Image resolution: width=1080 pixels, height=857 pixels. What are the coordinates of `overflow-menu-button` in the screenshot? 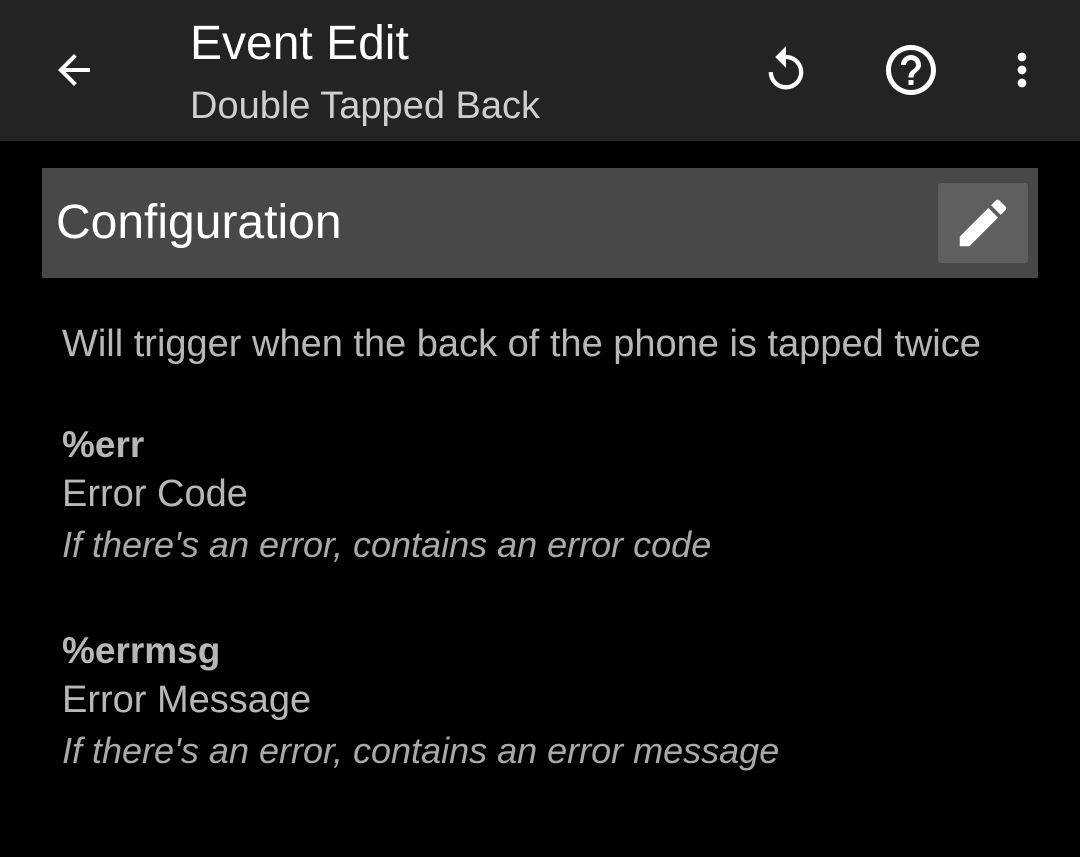 It's located at (1022, 70).